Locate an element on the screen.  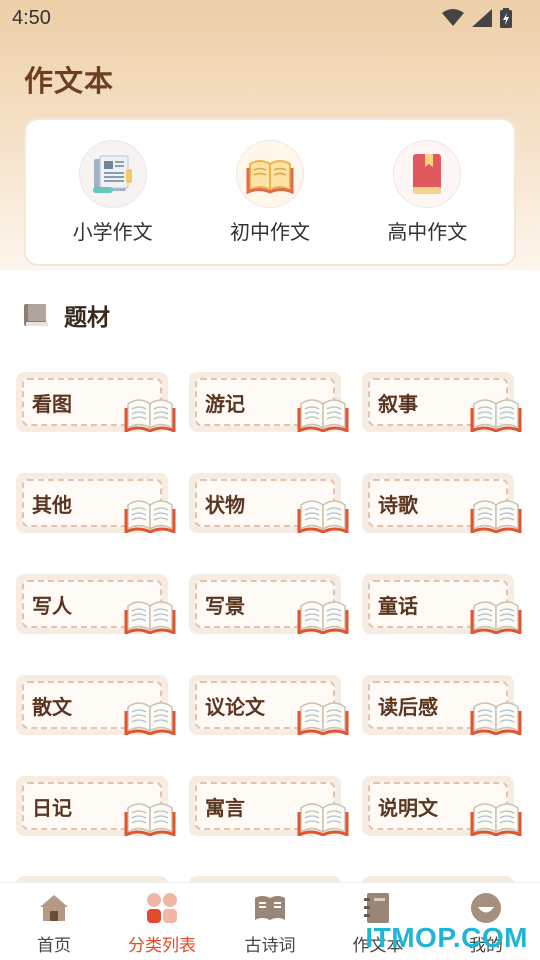
topic-label: 日记 is located at coordinates (52, 807).